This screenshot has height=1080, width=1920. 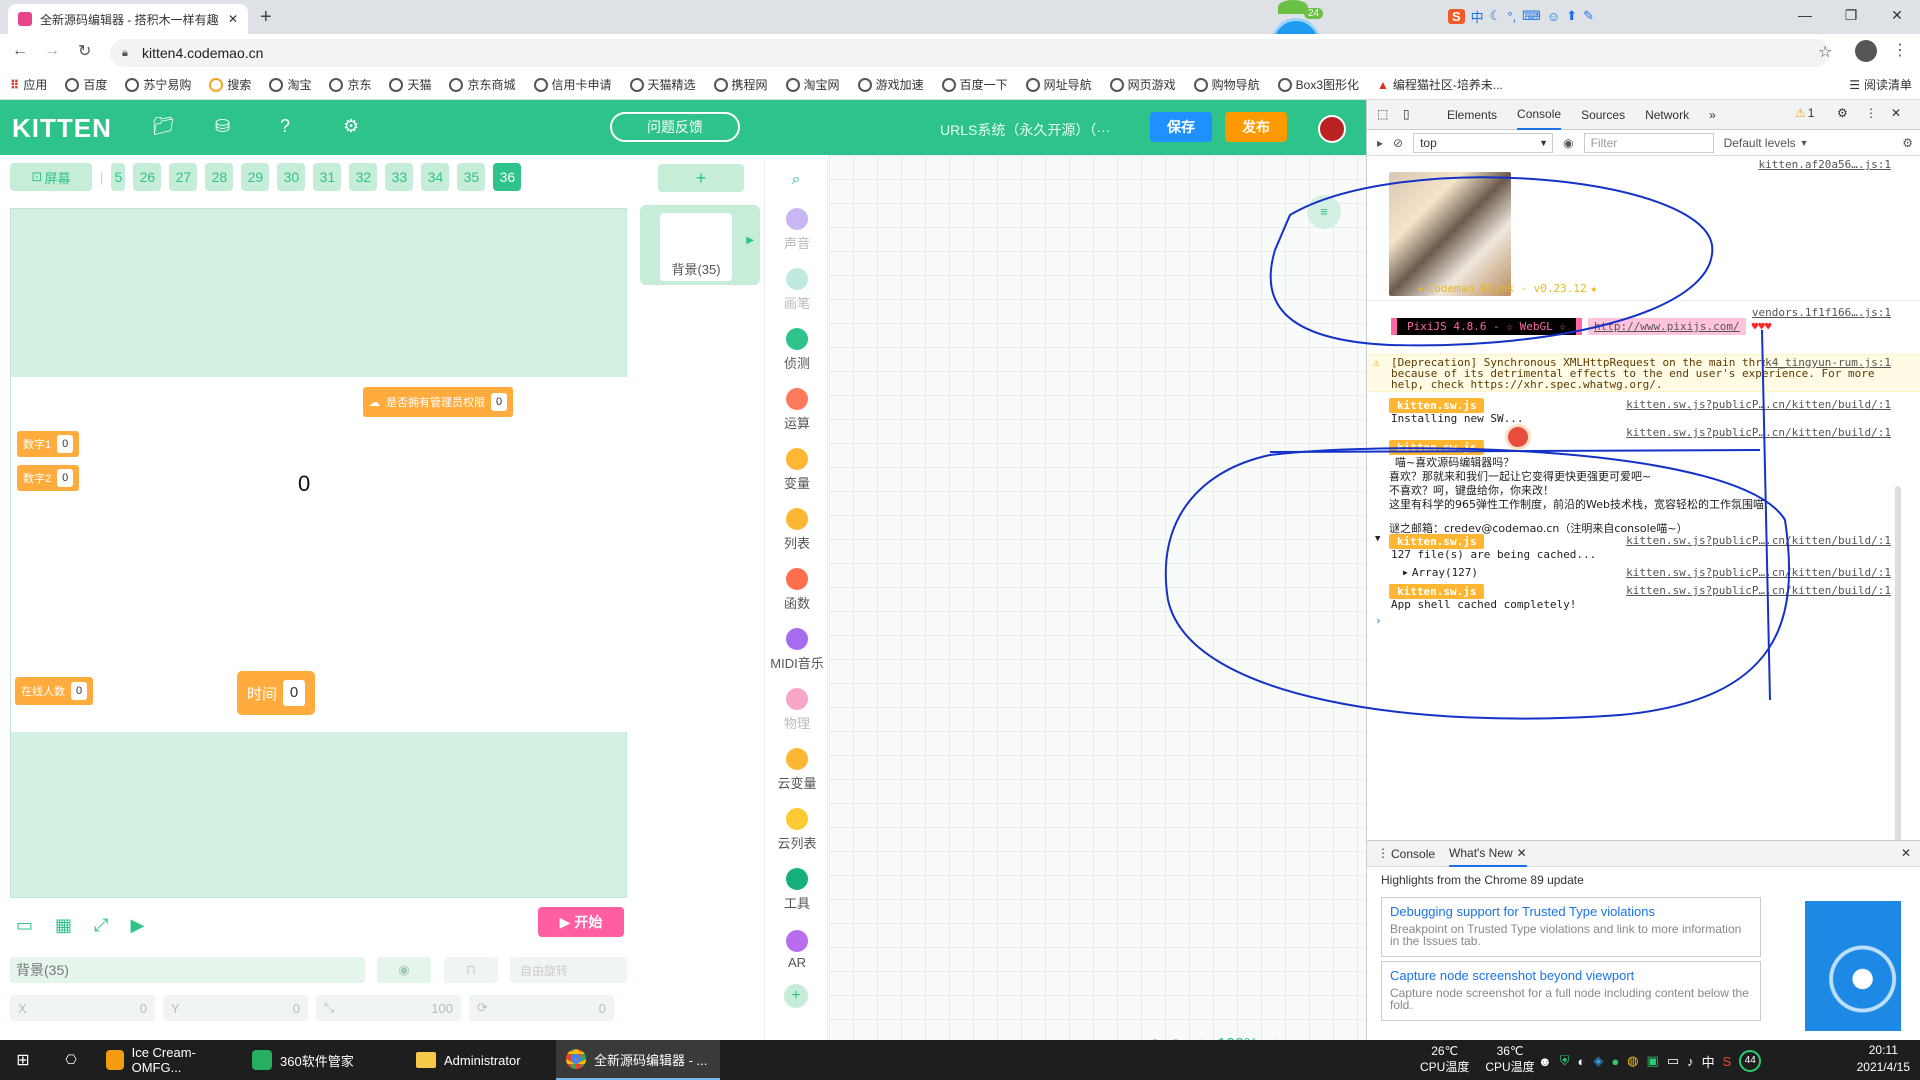 What do you see at coordinates (1690, 1061) in the screenshot?
I see `volume-icon: ♪` at bounding box center [1690, 1061].